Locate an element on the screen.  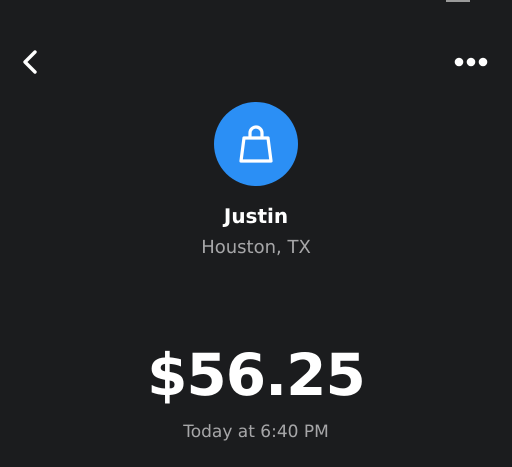
payment-amount: $56.25 is located at coordinates (256, 375).